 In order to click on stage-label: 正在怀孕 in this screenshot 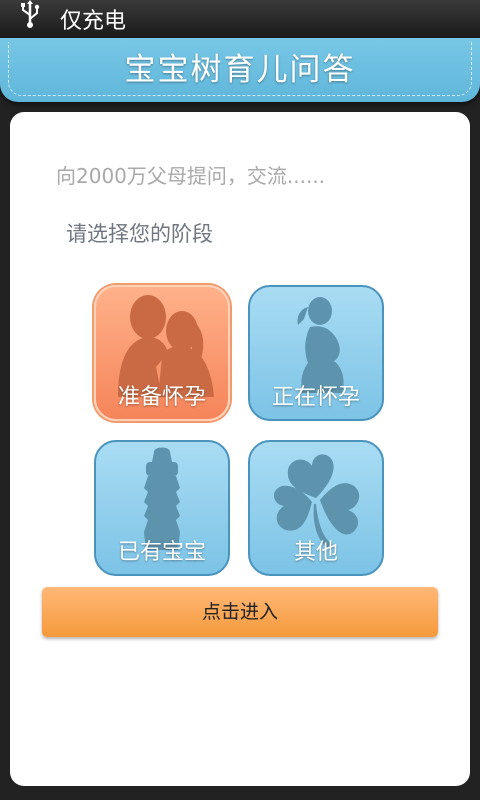, I will do `click(315, 397)`.